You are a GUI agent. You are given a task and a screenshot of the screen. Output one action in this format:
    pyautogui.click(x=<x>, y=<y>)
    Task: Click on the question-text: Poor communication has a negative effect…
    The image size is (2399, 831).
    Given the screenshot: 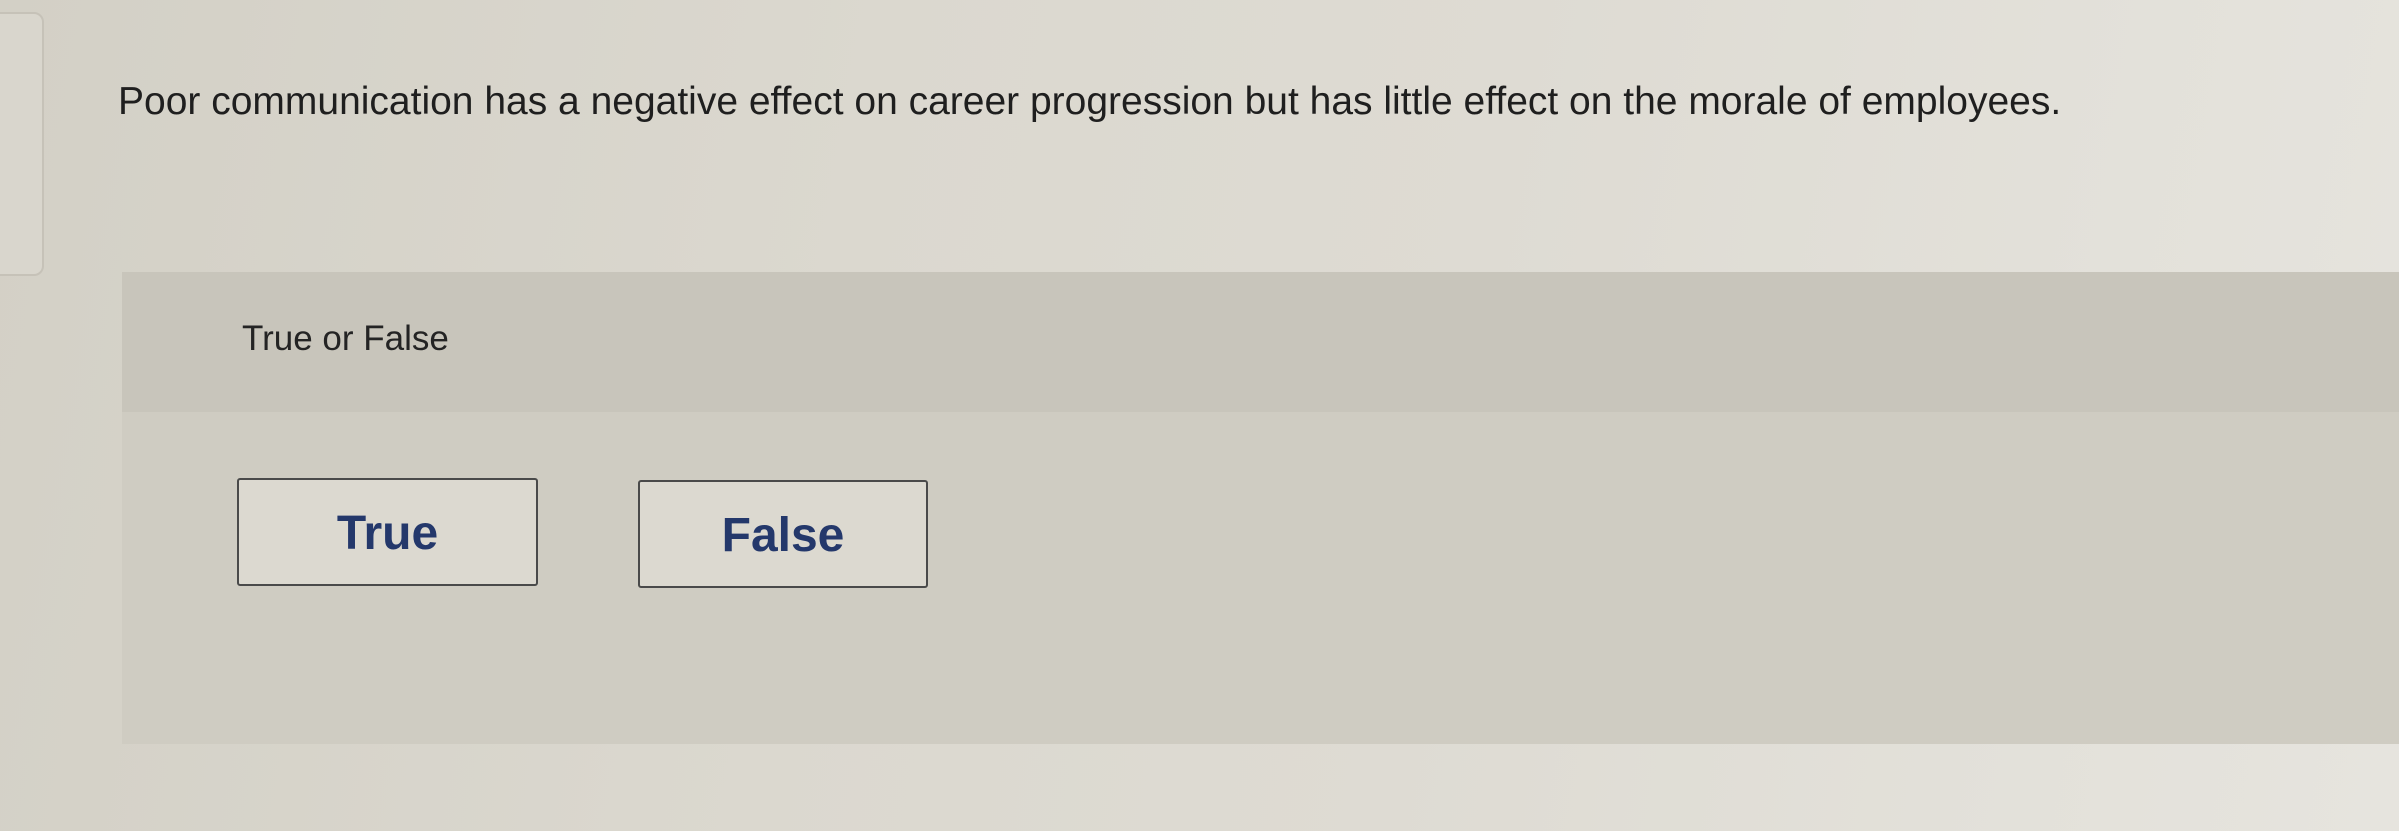 What is the action you would take?
    pyautogui.click(x=1090, y=101)
    